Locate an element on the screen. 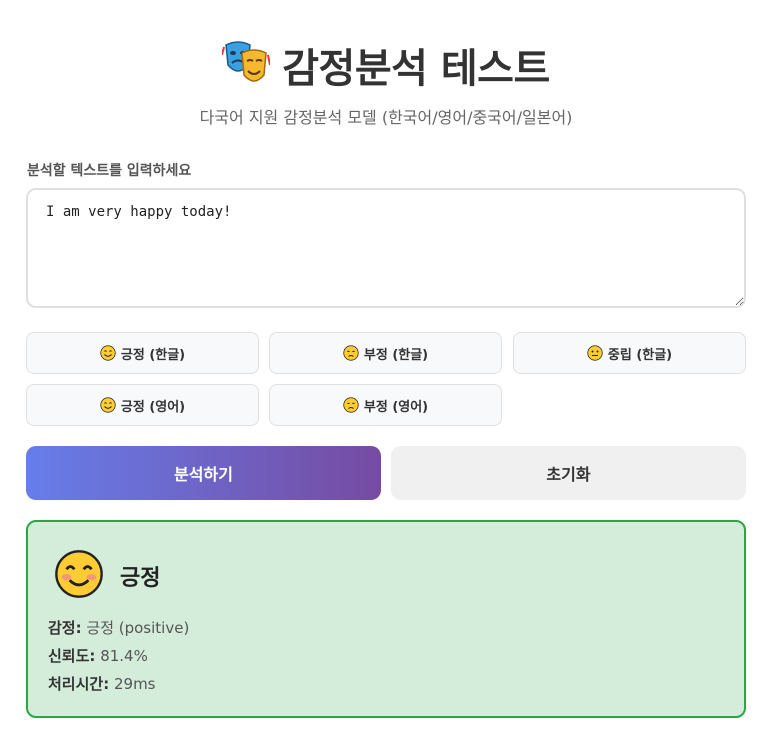  result-time-value: 29ms is located at coordinates (134, 684).